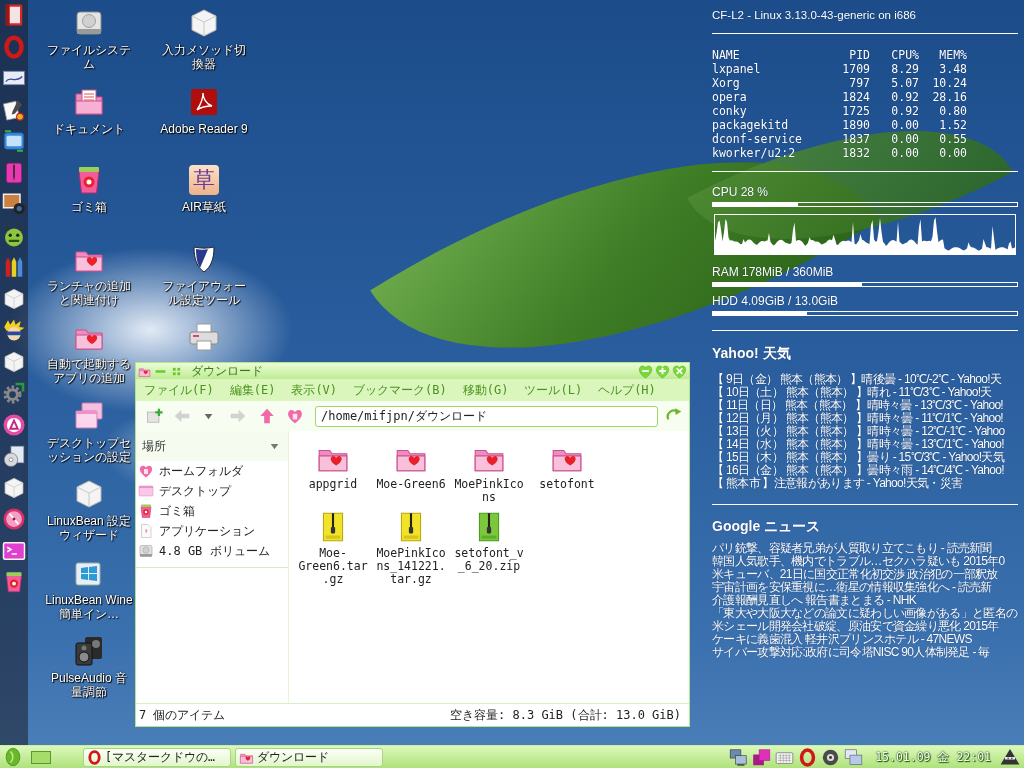 This screenshot has height=768, width=1024. Describe the element at coordinates (855, 574) in the screenshot. I see `news-headline: 米キューバ、21日に国交正常化初交渉 政治犯の一部釈放` at that location.